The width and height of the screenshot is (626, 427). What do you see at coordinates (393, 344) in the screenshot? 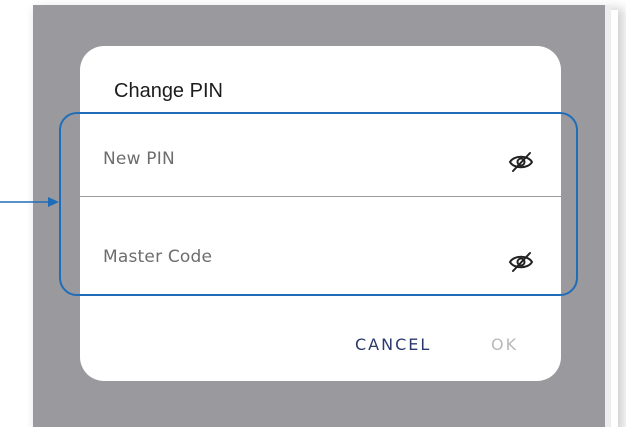
I see `cancel-button: CANCEL` at bounding box center [393, 344].